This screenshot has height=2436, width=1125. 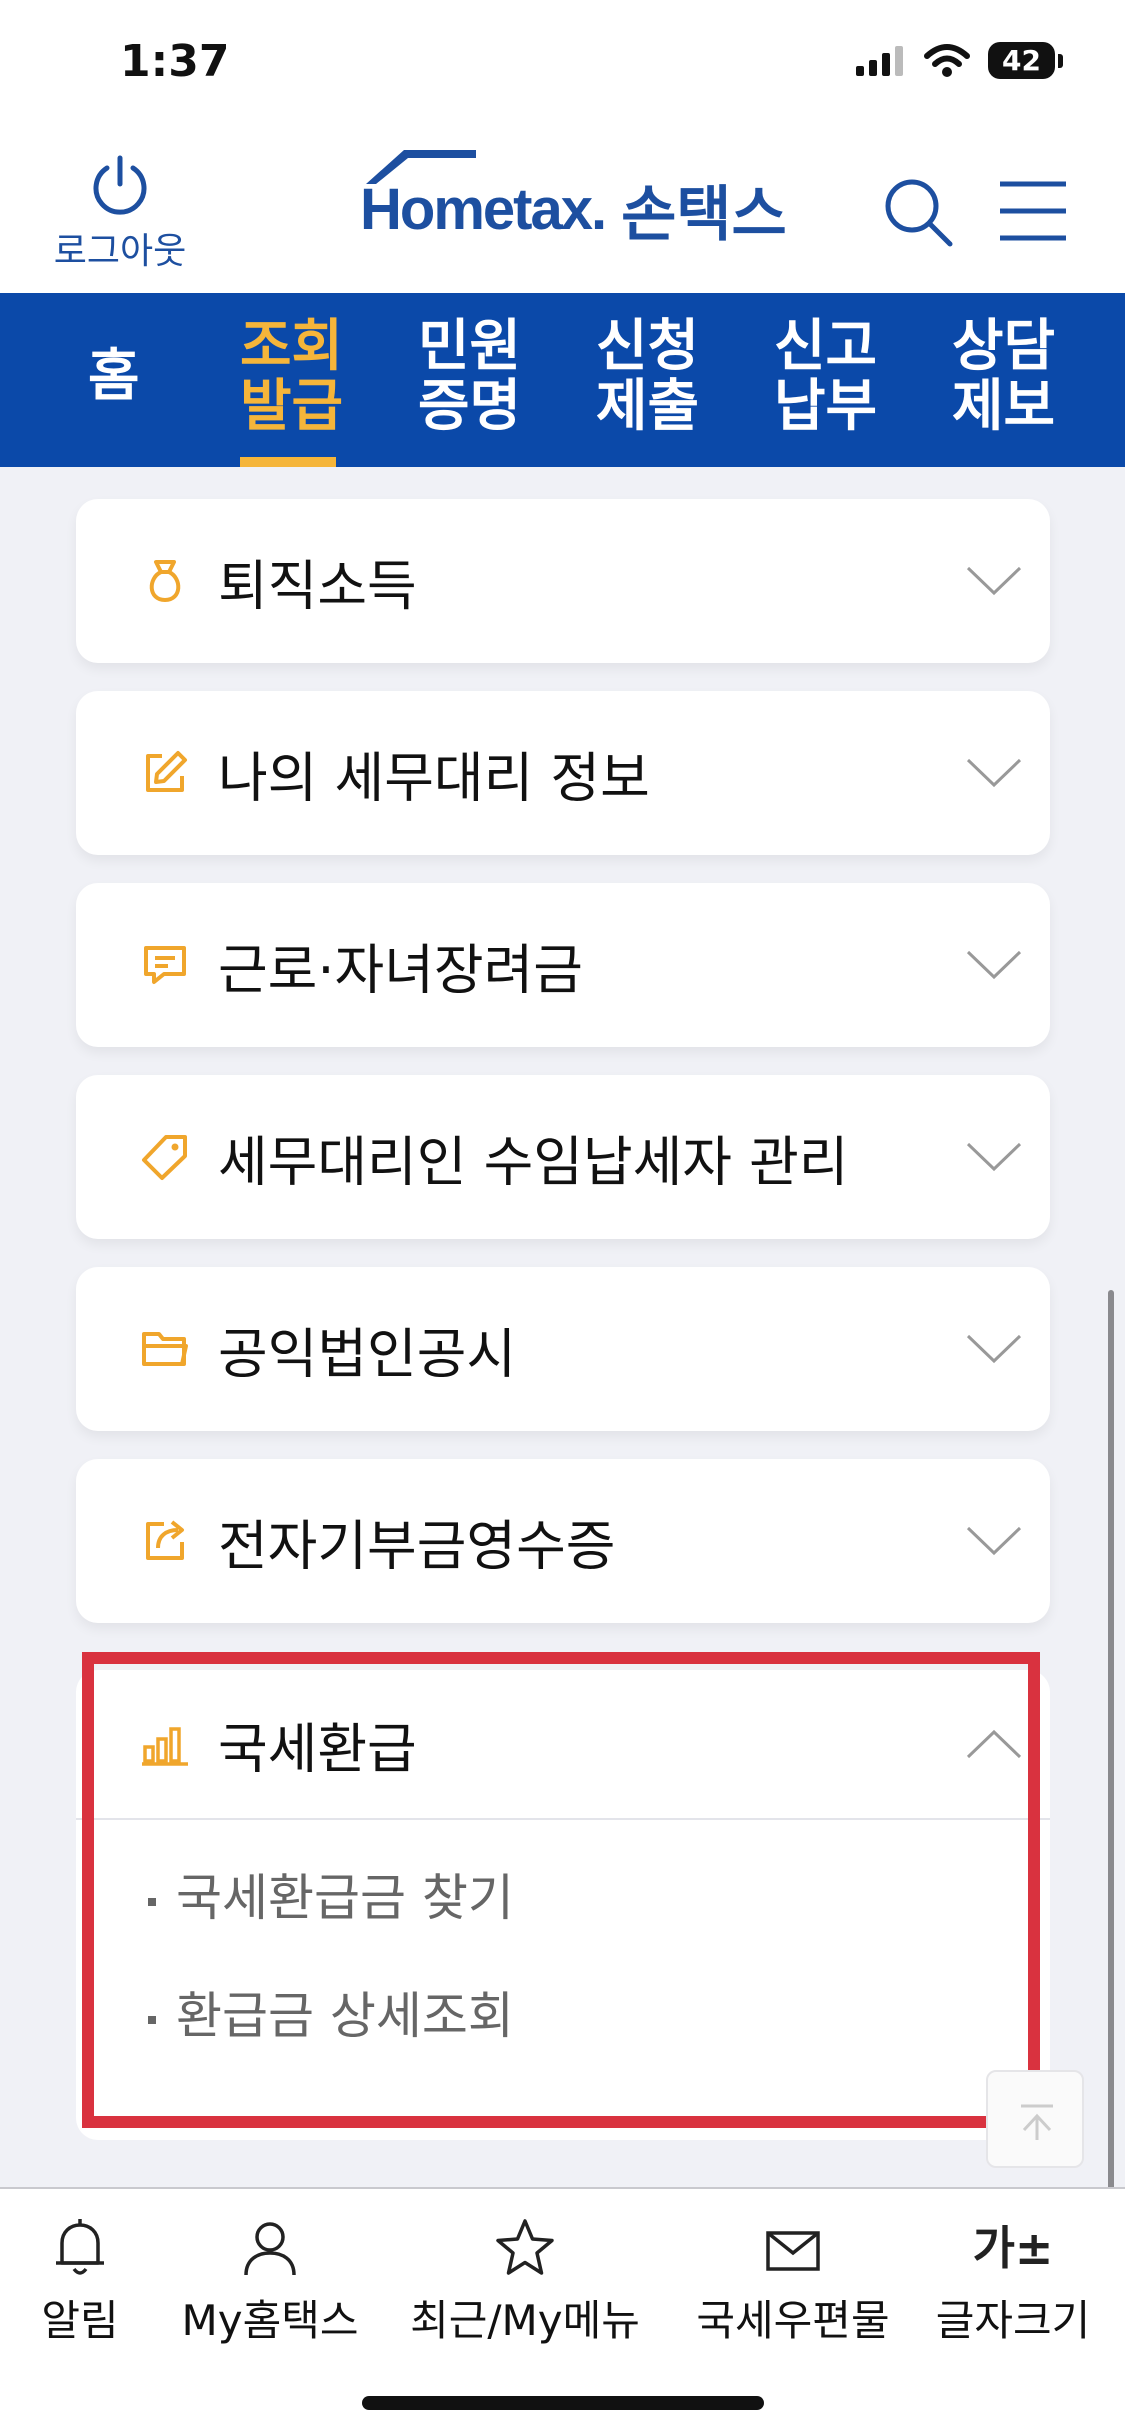 What do you see at coordinates (525, 2247) in the screenshot?
I see `star-icon` at bounding box center [525, 2247].